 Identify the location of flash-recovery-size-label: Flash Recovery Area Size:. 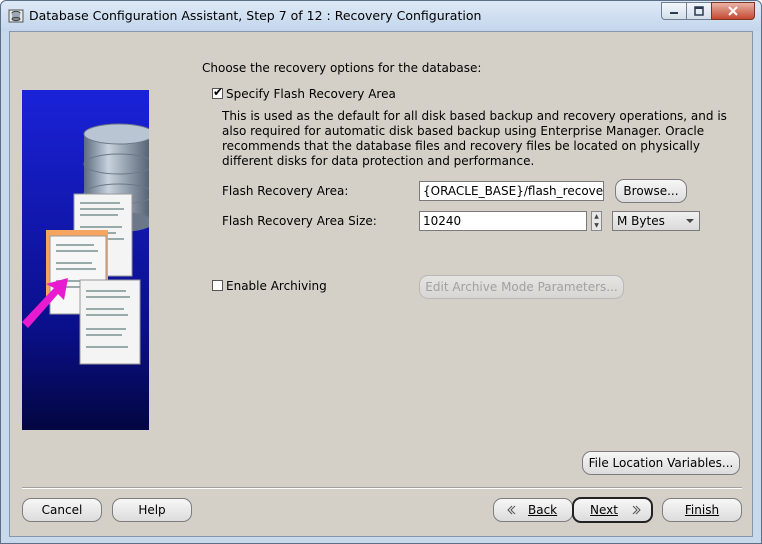
(299, 221).